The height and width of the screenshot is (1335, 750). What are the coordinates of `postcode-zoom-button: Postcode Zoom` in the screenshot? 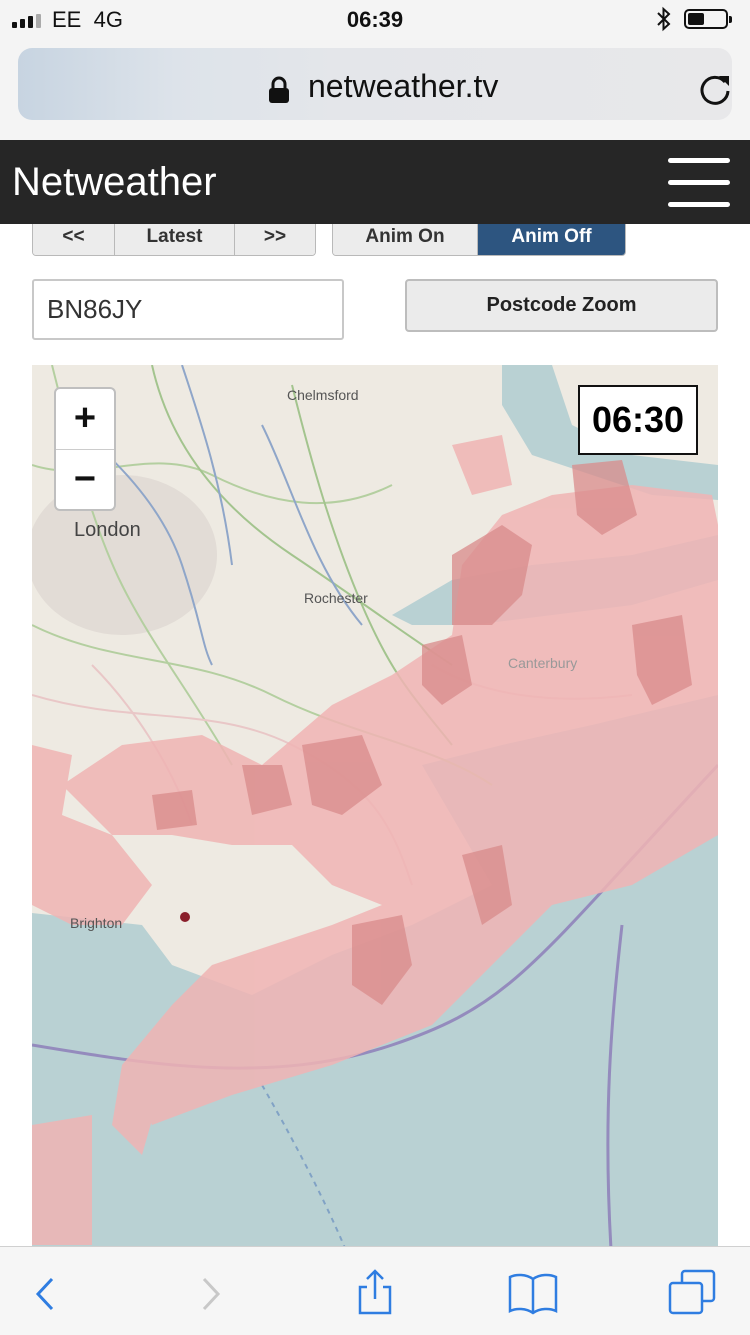 It's located at (561, 305).